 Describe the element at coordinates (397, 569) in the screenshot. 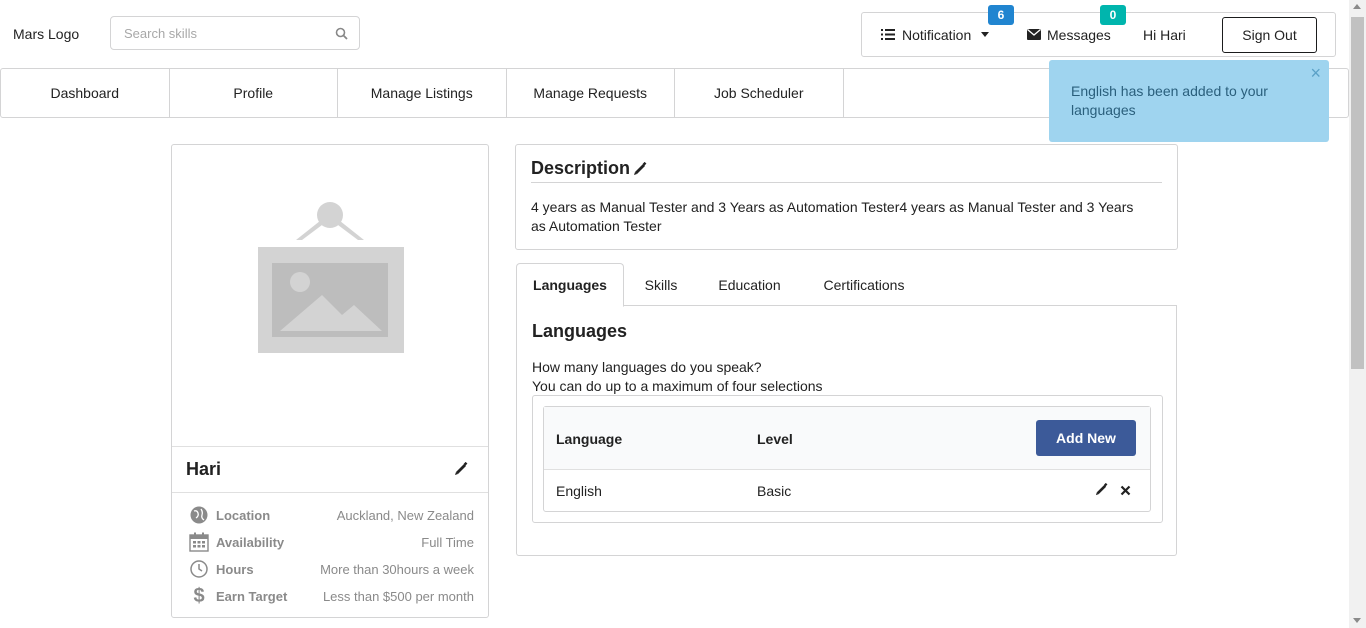

I see `hours-value: More than 30hours a week` at that location.